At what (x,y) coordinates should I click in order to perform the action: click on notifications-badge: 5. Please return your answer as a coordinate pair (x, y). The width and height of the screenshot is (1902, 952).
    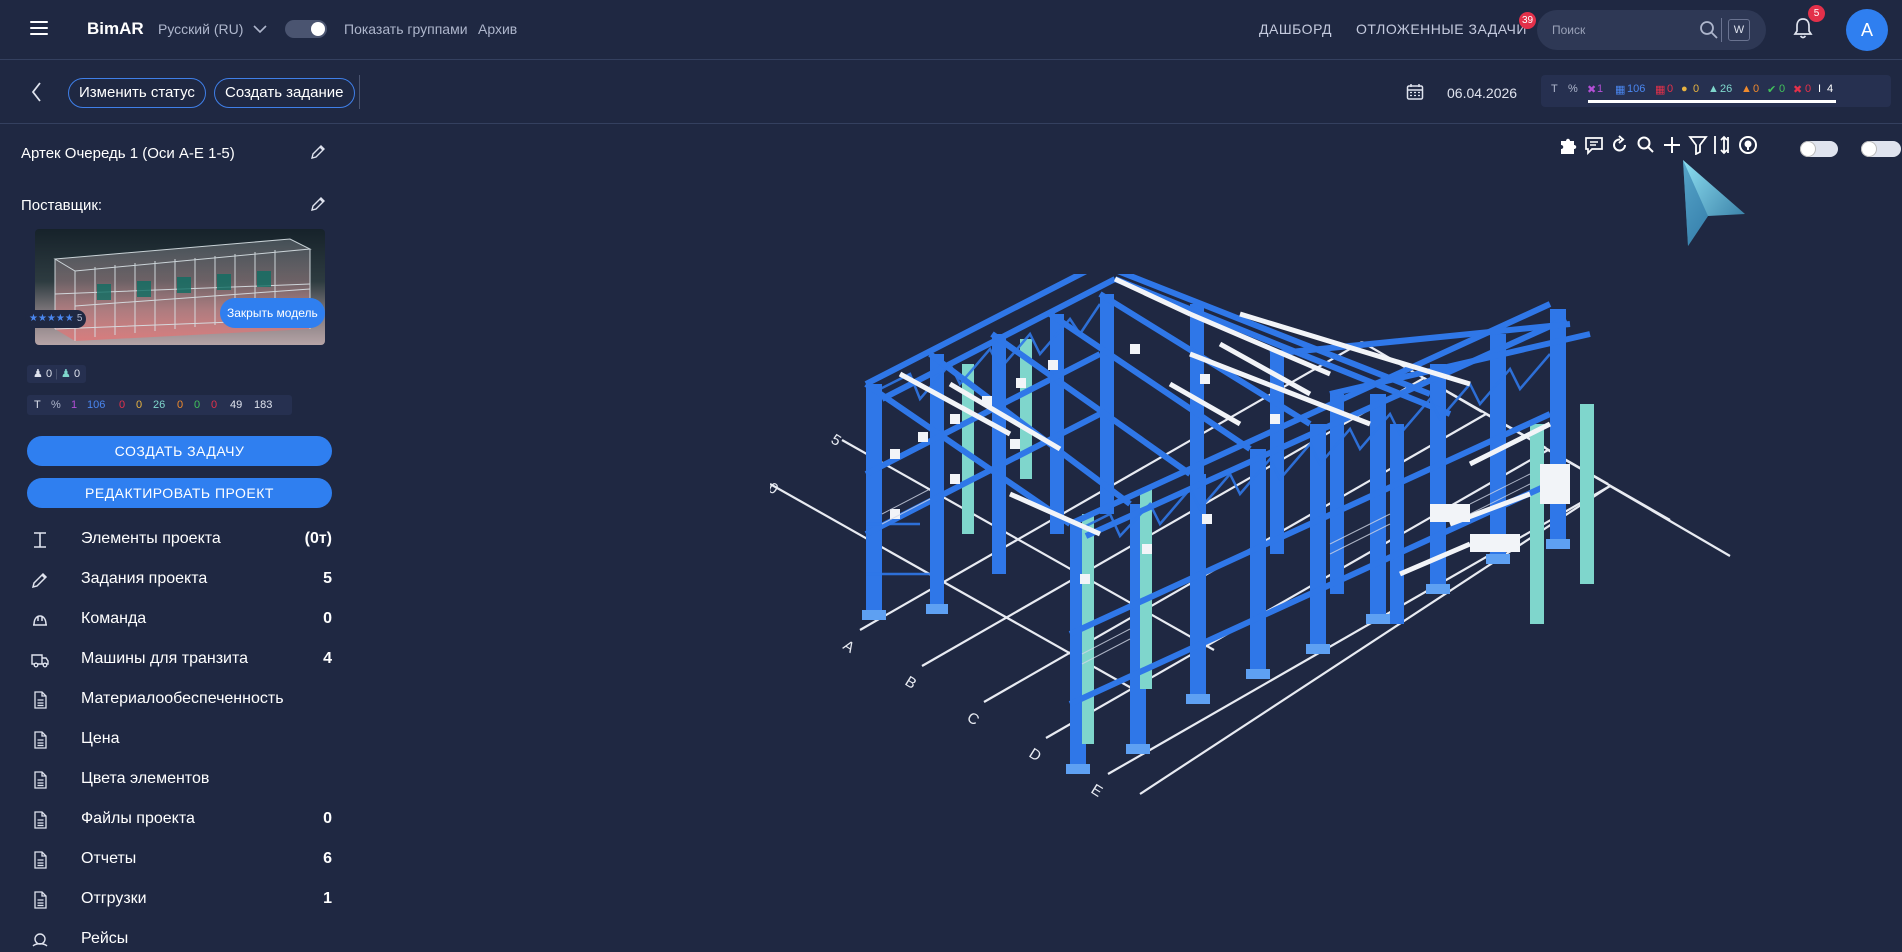
    Looking at the image, I should click on (1816, 13).